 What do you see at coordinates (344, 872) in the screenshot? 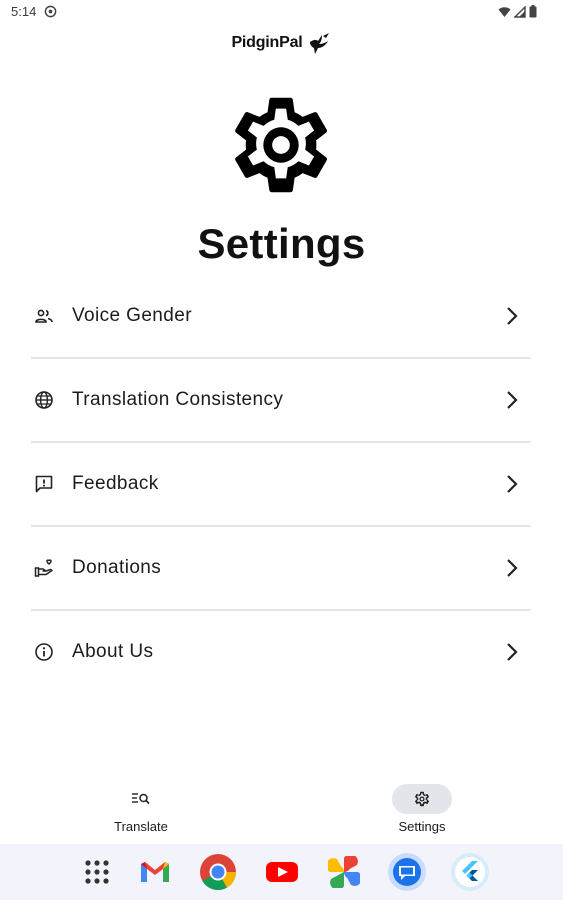
I see `photos-icon` at bounding box center [344, 872].